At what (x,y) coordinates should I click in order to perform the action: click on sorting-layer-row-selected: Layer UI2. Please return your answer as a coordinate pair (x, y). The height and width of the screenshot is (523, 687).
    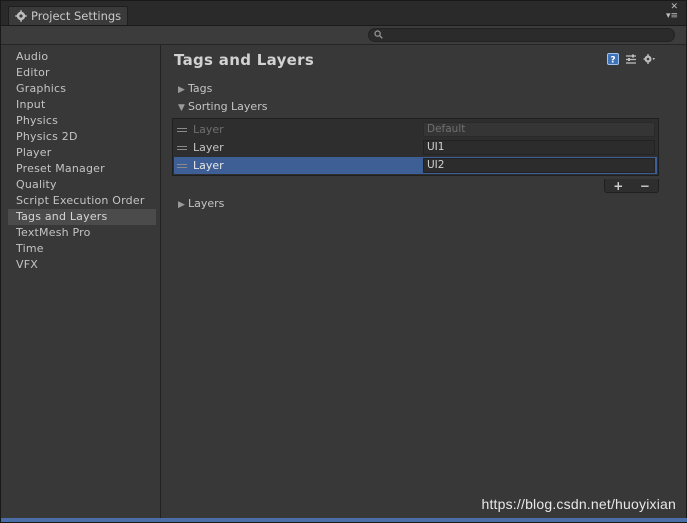
    Looking at the image, I should click on (415, 165).